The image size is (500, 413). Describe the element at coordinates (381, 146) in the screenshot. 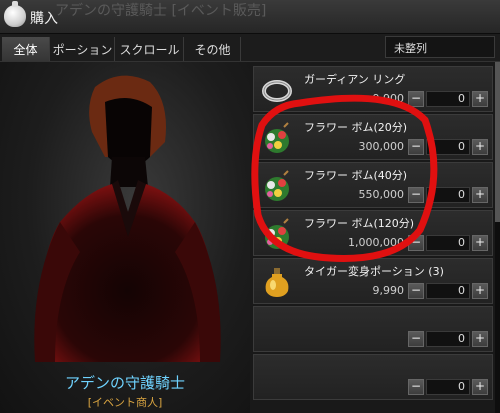

I see `item-price: 300,000` at that location.